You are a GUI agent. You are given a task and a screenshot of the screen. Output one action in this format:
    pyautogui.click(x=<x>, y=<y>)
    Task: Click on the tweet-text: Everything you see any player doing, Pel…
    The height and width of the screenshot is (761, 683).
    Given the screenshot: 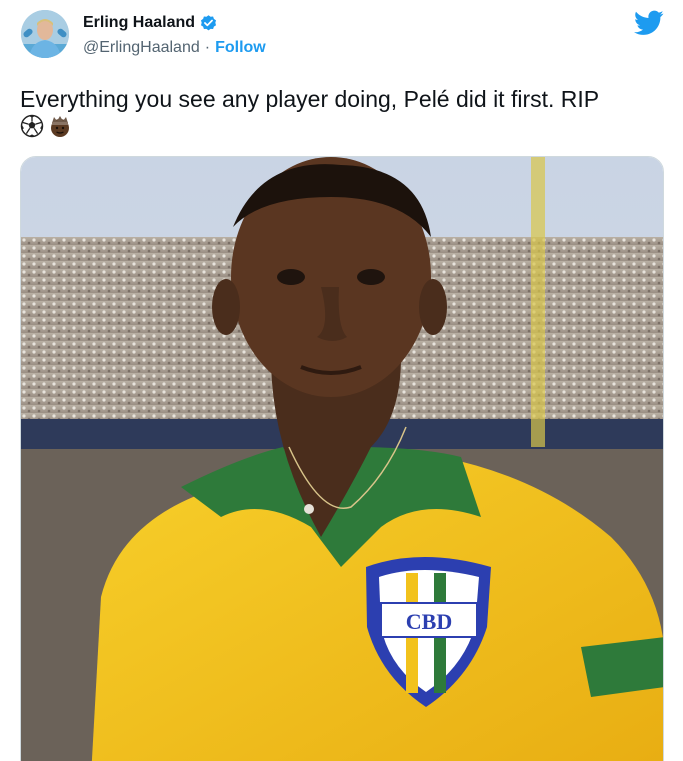 What is the action you would take?
    pyautogui.click(x=310, y=99)
    